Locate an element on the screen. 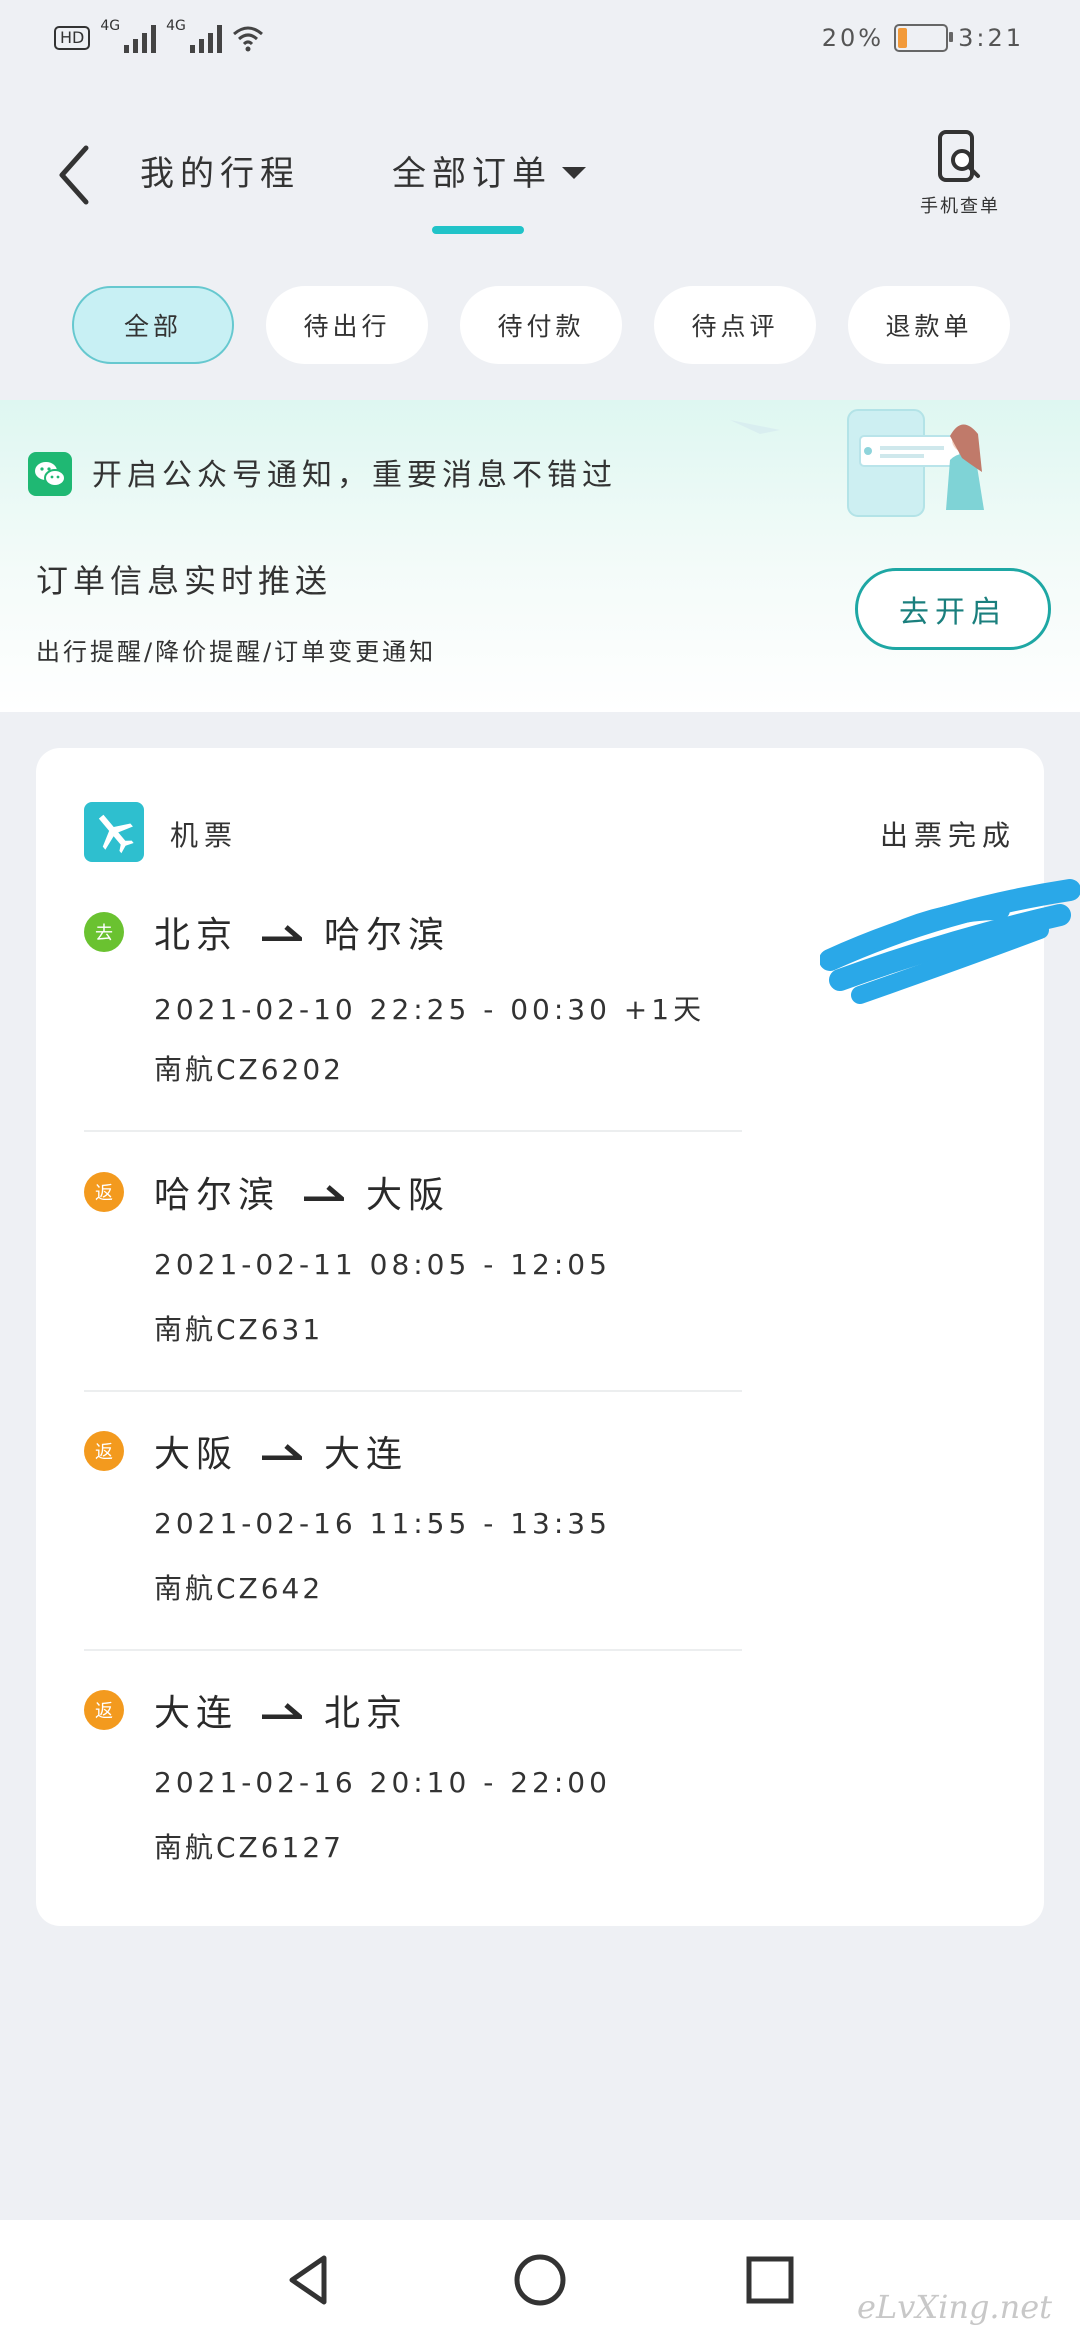 This screenshot has width=1080, height=2340. route: 大阪 大连 is located at coordinates (281, 1451).